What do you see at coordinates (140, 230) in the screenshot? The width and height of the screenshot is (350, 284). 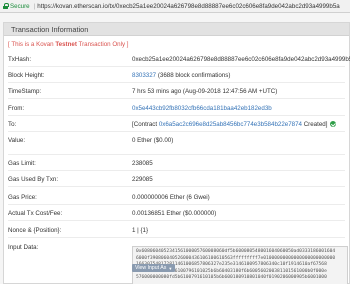 I see `nonce-value: 1 | {1}` at bounding box center [140, 230].